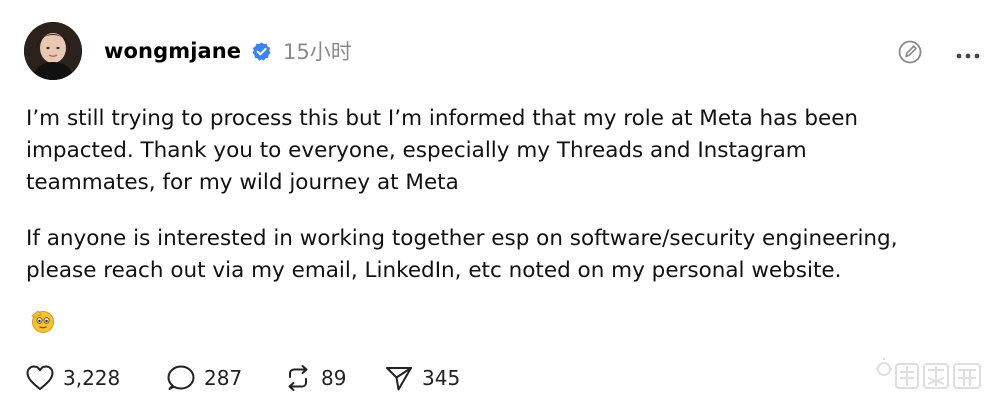 Image resolution: width=1000 pixels, height=409 pixels. What do you see at coordinates (441, 378) in the screenshot?
I see `share-count: 345` at bounding box center [441, 378].